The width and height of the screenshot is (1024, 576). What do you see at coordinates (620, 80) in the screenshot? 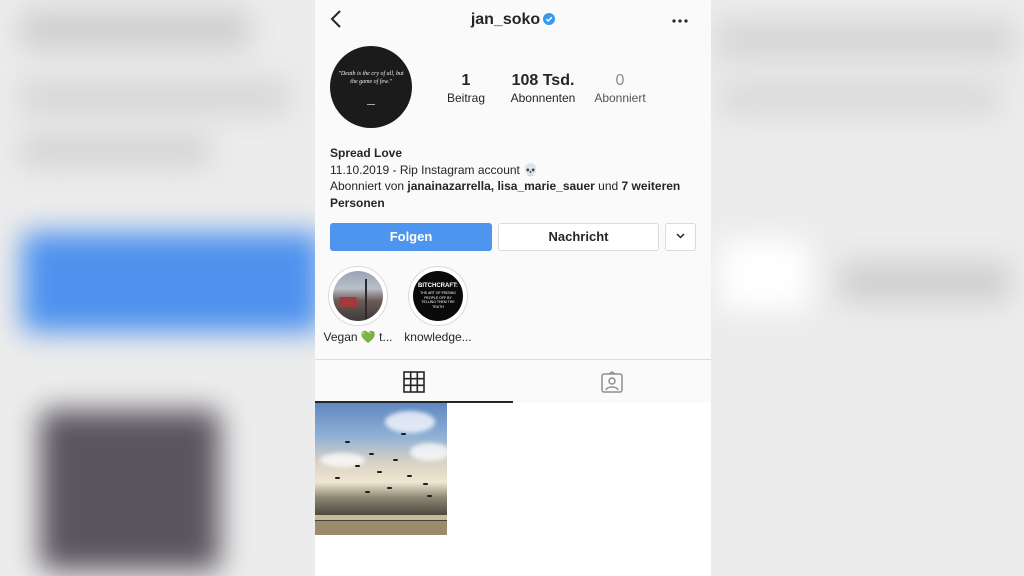
I see `stat-following-value: 0` at bounding box center [620, 80].